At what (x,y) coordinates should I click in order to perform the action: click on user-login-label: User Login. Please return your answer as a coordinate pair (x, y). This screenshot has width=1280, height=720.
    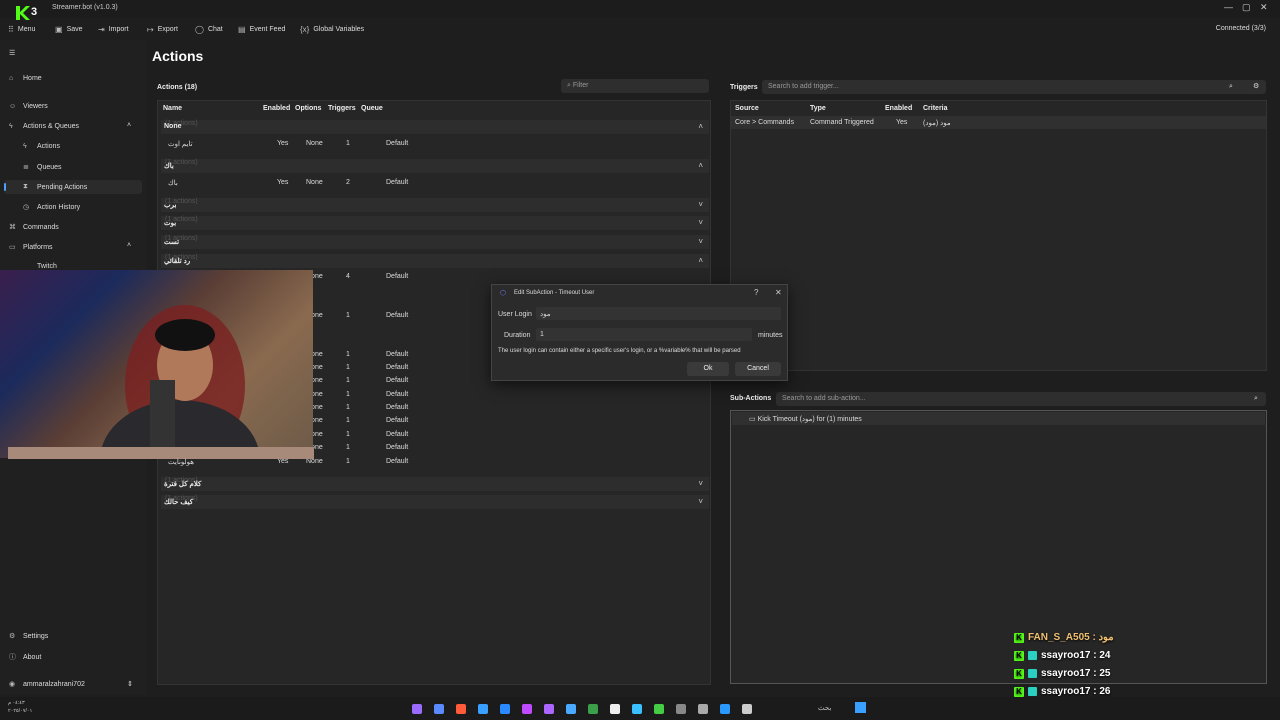
    Looking at the image, I should click on (515, 314).